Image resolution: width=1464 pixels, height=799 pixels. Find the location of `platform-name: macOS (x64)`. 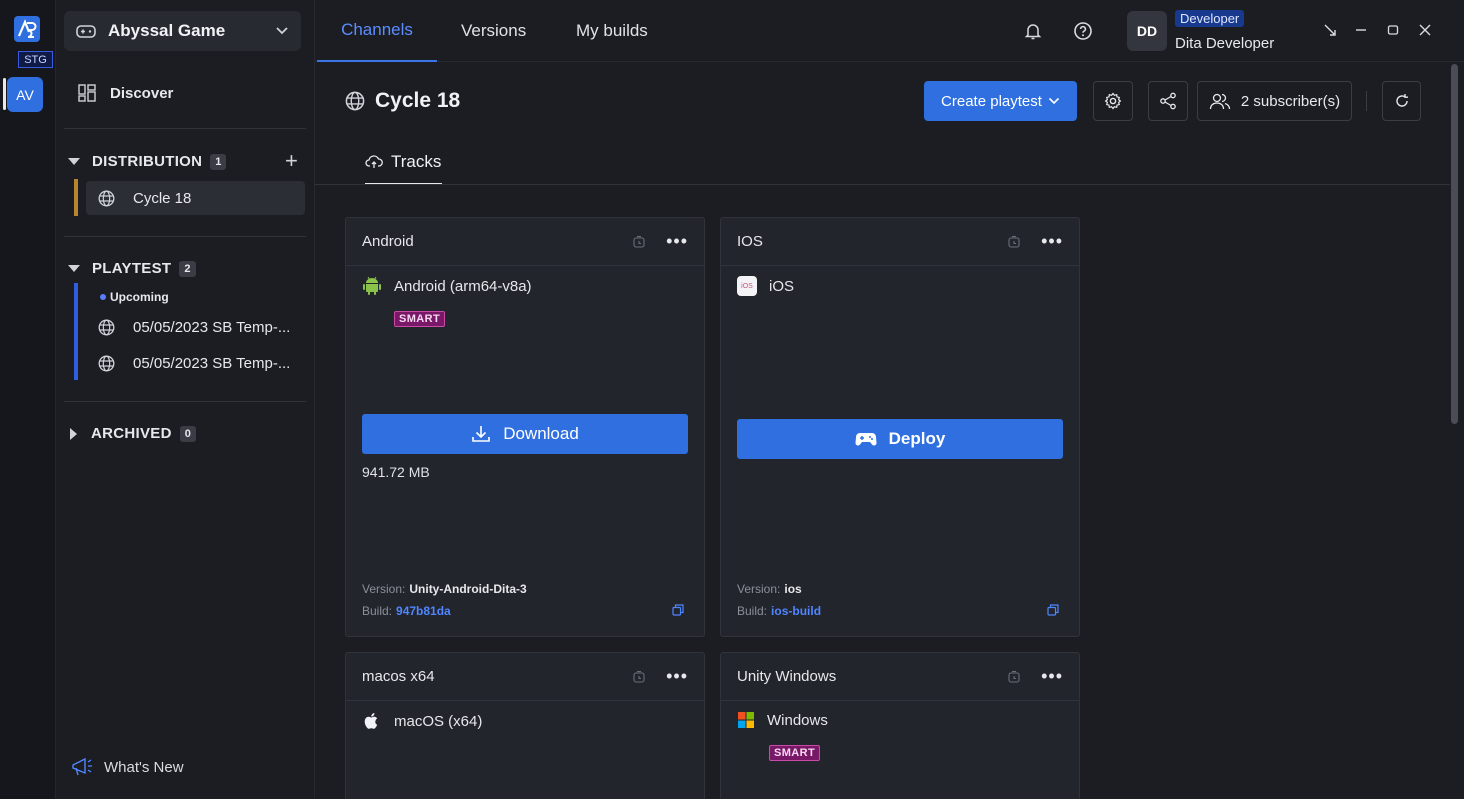

platform-name: macOS (x64) is located at coordinates (438, 721).